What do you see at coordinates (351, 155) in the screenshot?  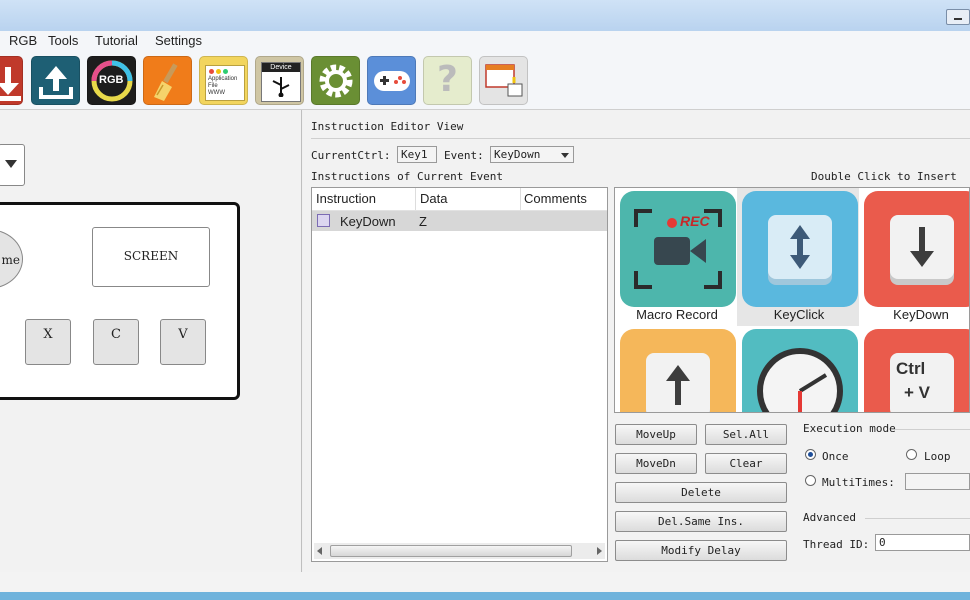 I see `current-ctrl-label: CurrentCtrl:` at bounding box center [351, 155].